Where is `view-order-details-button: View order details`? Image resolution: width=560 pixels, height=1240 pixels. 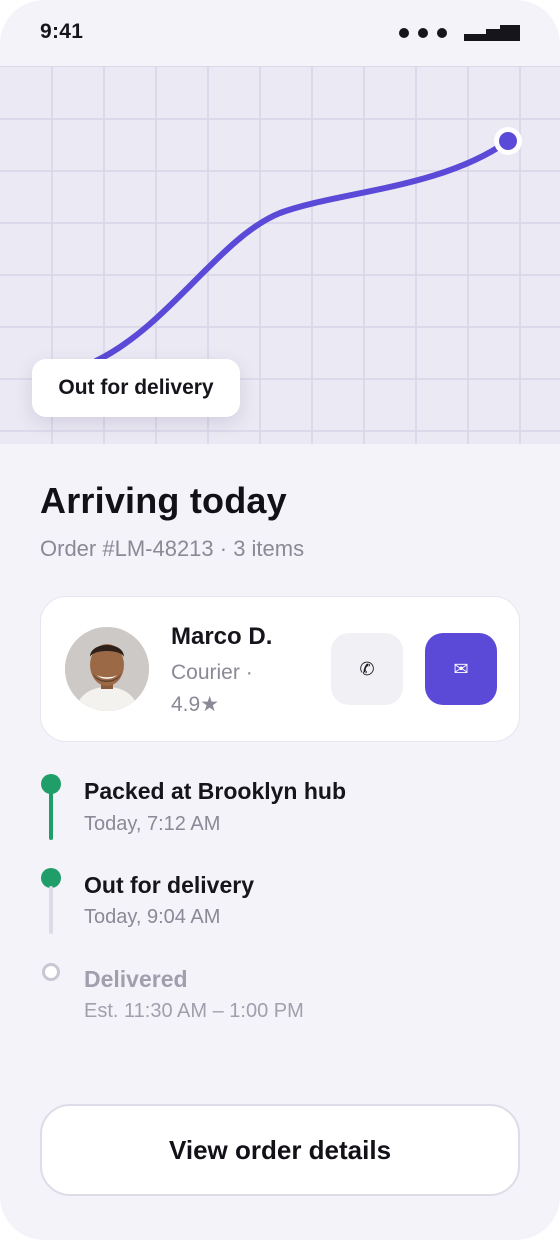 view-order-details-button: View order details is located at coordinates (280, 1150).